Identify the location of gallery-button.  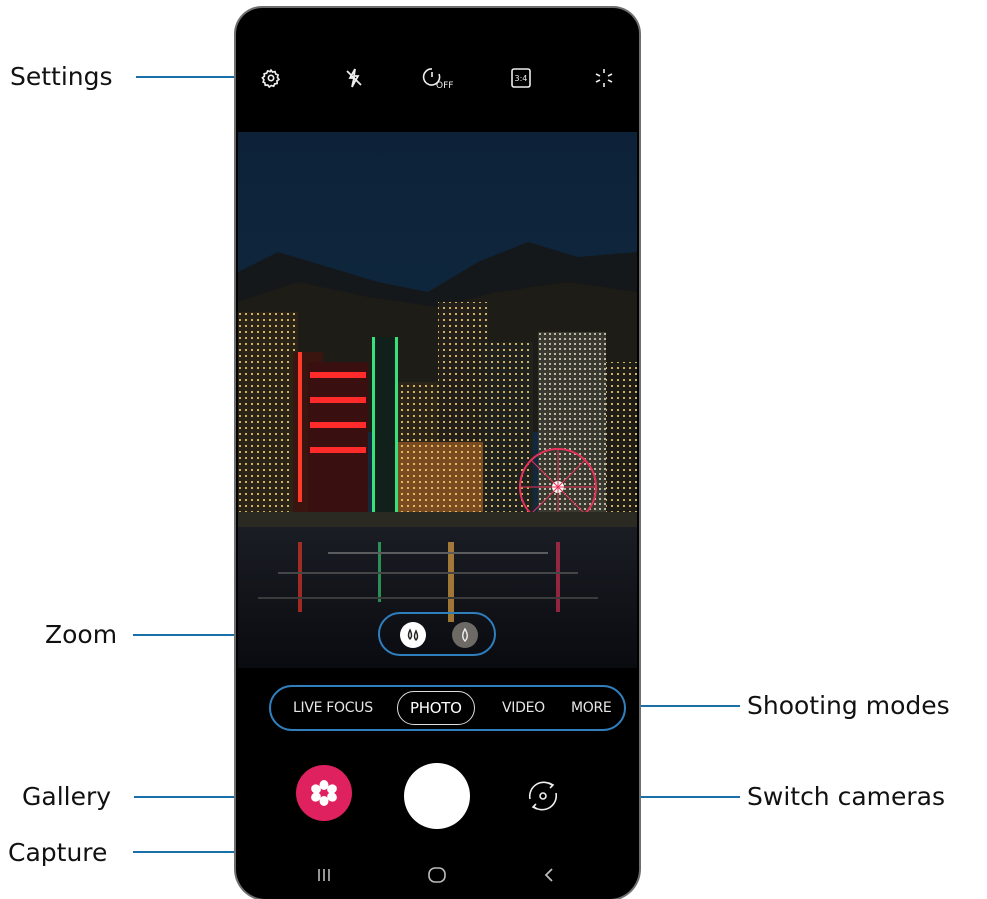
(324, 793).